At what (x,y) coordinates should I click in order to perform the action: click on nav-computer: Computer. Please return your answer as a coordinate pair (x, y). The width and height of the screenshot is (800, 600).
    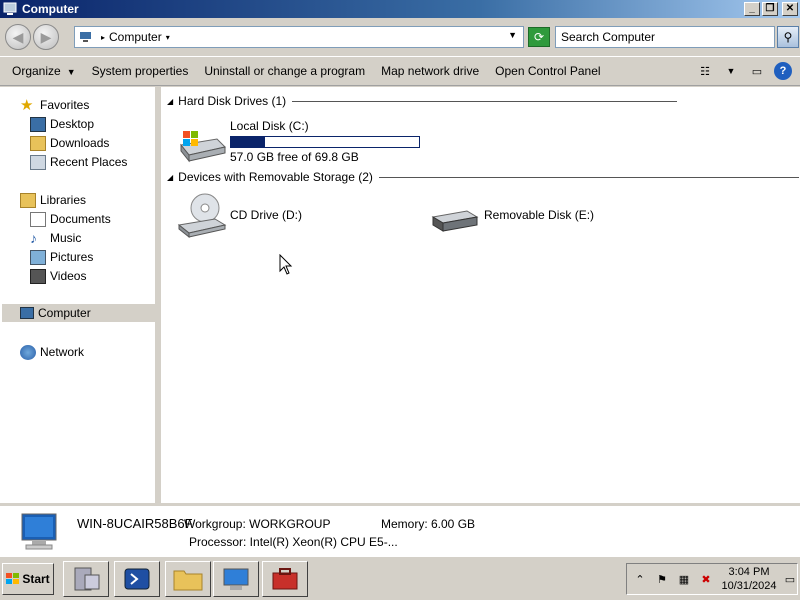
    Looking at the image, I should click on (78, 313).